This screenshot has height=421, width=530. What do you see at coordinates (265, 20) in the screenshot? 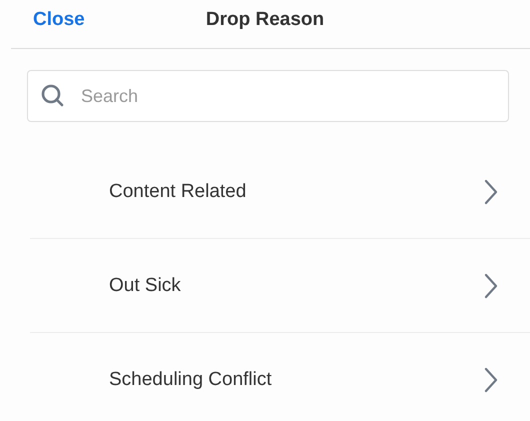
I see `window-title: Drop Reason` at bounding box center [265, 20].